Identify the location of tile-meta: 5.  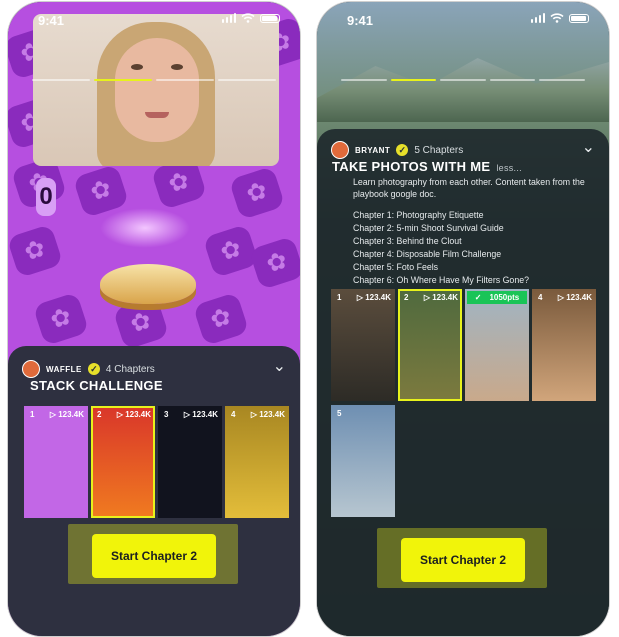
(363, 413).